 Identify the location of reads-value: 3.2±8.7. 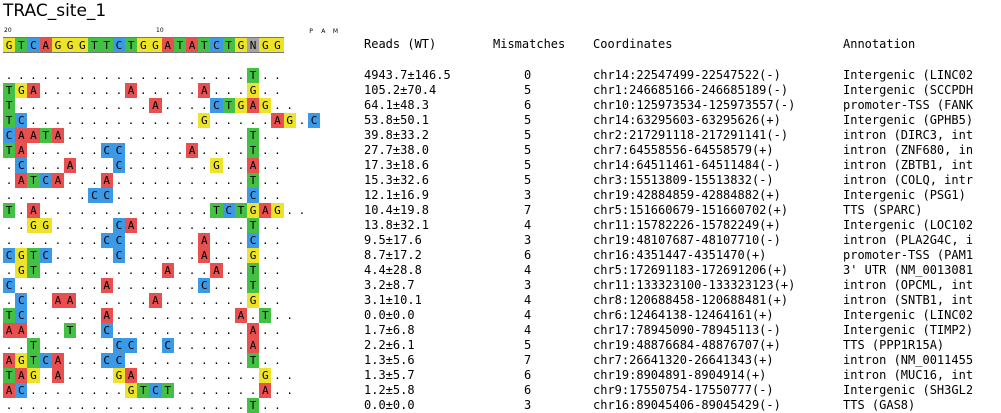
(389, 285).